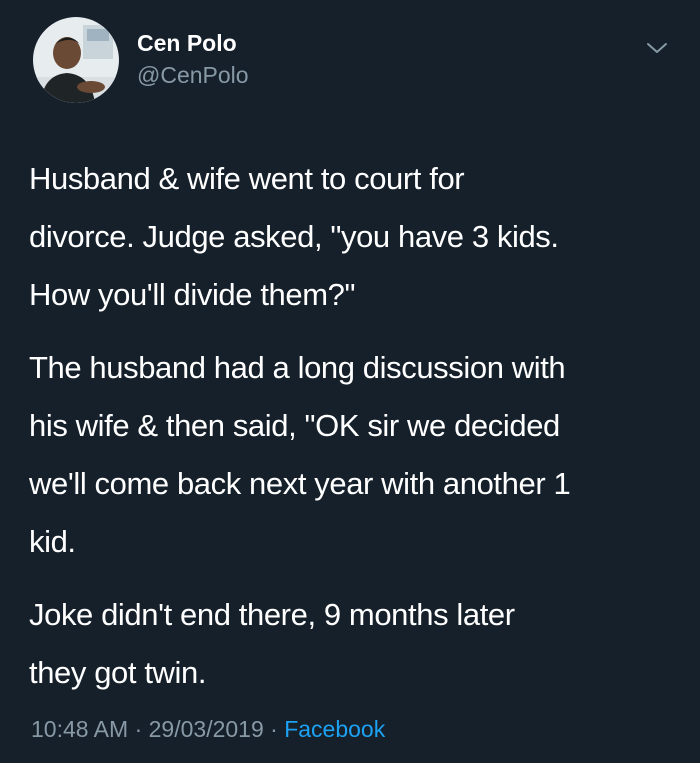  What do you see at coordinates (187, 43) in the screenshot?
I see `author-display-name: Cen Polo` at bounding box center [187, 43].